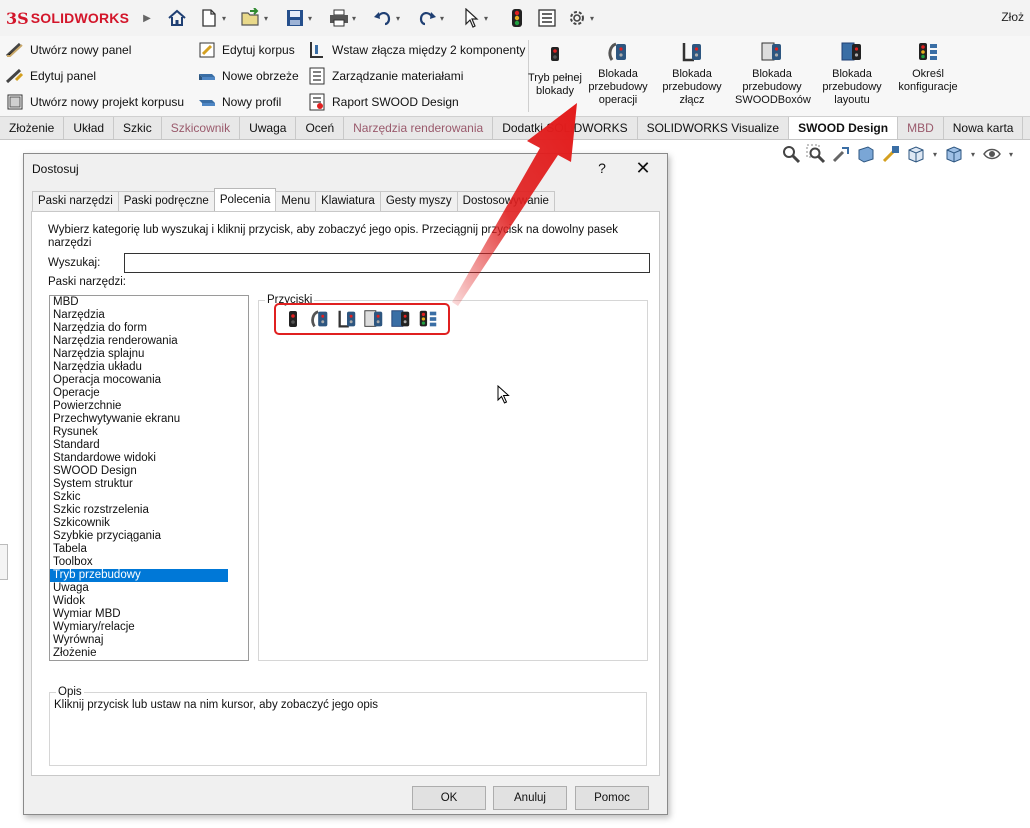 Image resolution: width=1030 pixels, height=828 pixels. What do you see at coordinates (449, 798) in the screenshot?
I see `ok-button: OK` at bounding box center [449, 798].